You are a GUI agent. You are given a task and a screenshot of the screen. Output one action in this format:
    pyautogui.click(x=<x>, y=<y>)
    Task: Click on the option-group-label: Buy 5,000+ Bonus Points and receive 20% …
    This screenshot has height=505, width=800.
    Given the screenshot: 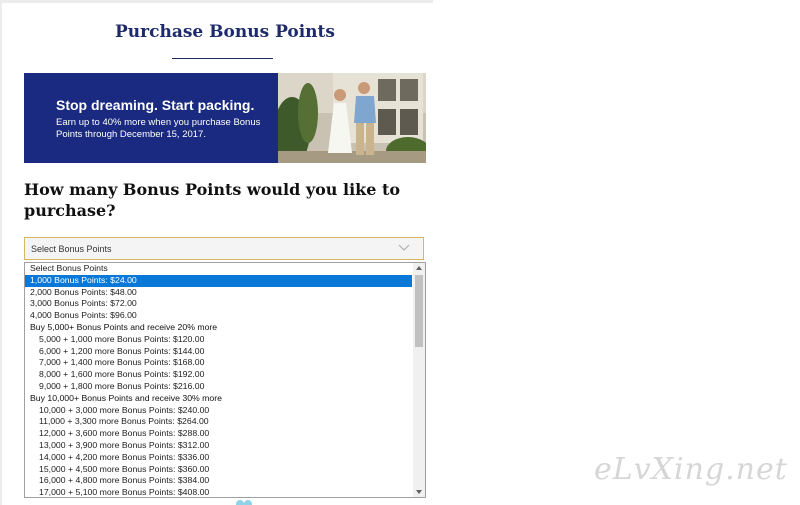 What is the action you would take?
    pyautogui.click(x=124, y=326)
    